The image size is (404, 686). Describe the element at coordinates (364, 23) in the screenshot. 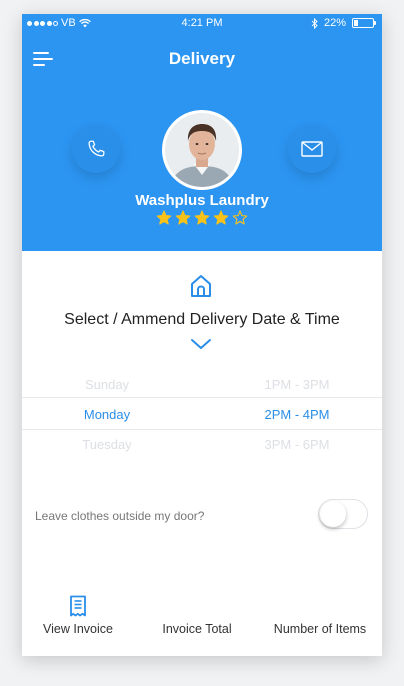

I see `battery-icon` at that location.